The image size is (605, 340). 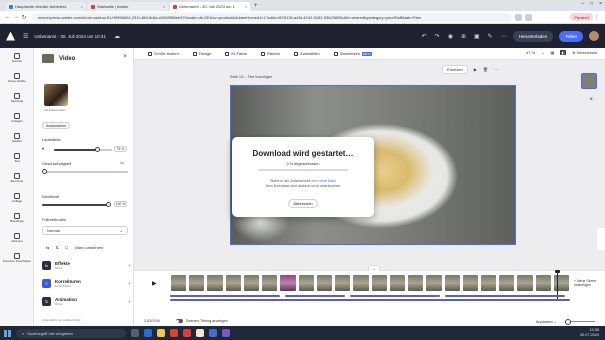 I want to click on chrome-icon, so click(x=200, y=333).